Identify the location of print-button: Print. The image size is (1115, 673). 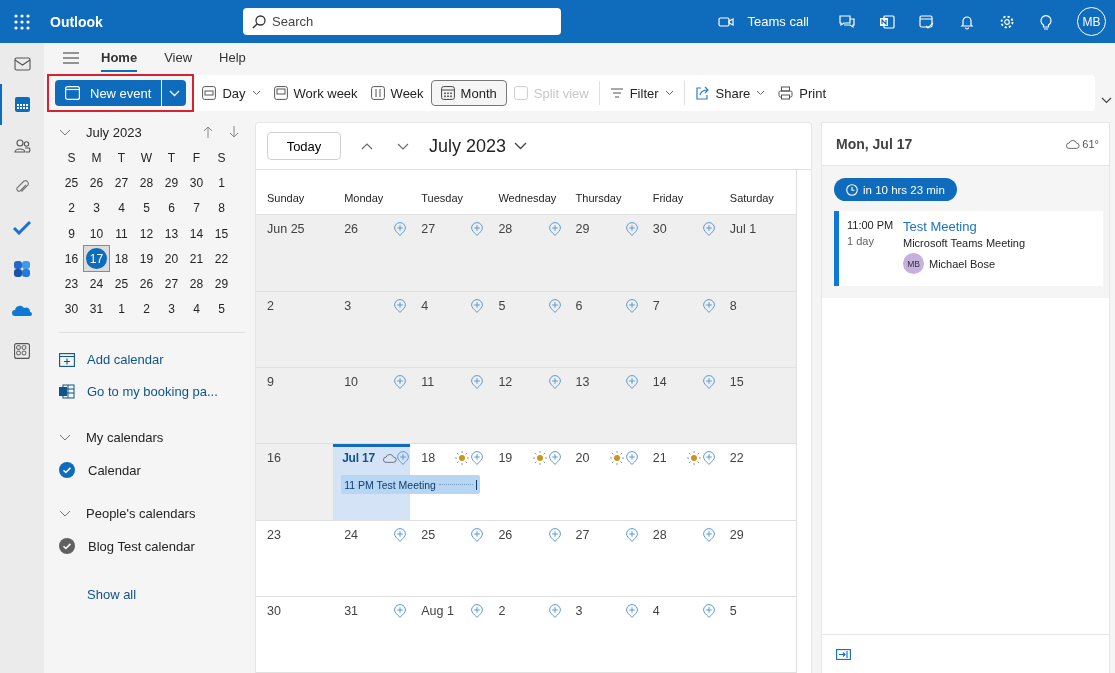
(802, 93).